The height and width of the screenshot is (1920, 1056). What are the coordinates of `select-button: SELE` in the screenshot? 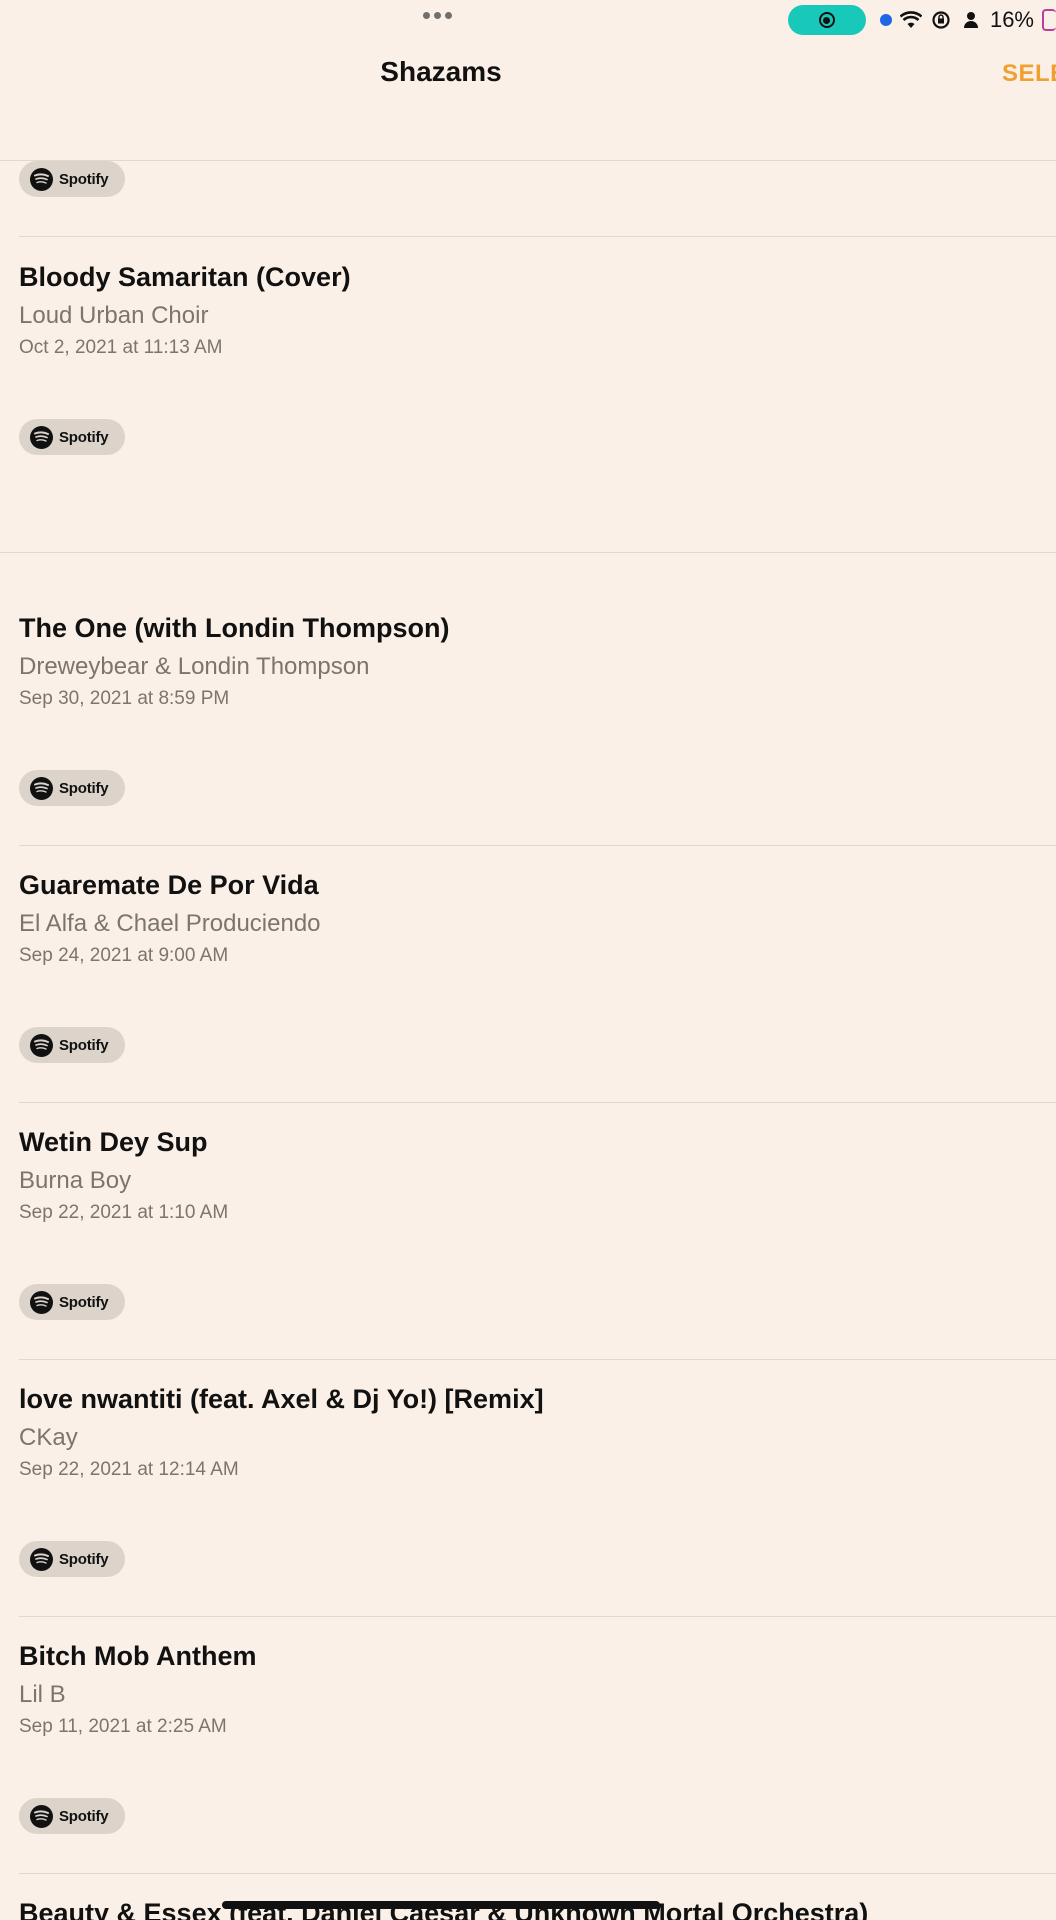 It's located at (1029, 74).